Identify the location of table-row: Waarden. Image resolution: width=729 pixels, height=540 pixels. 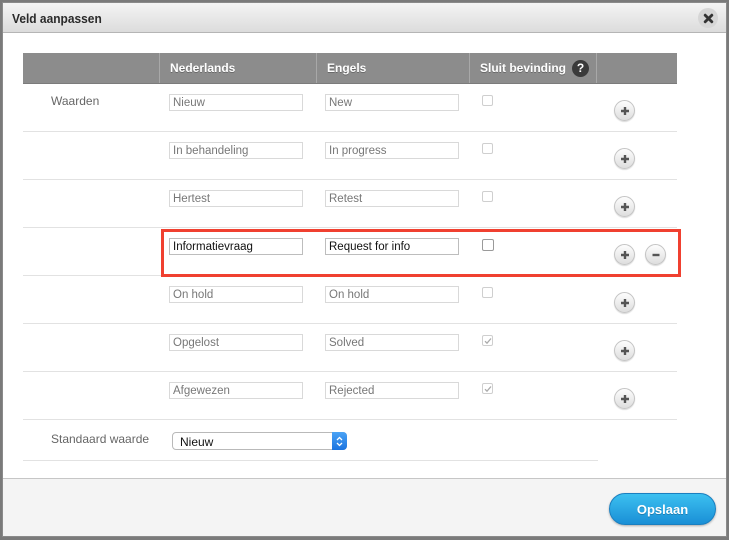
(350, 108).